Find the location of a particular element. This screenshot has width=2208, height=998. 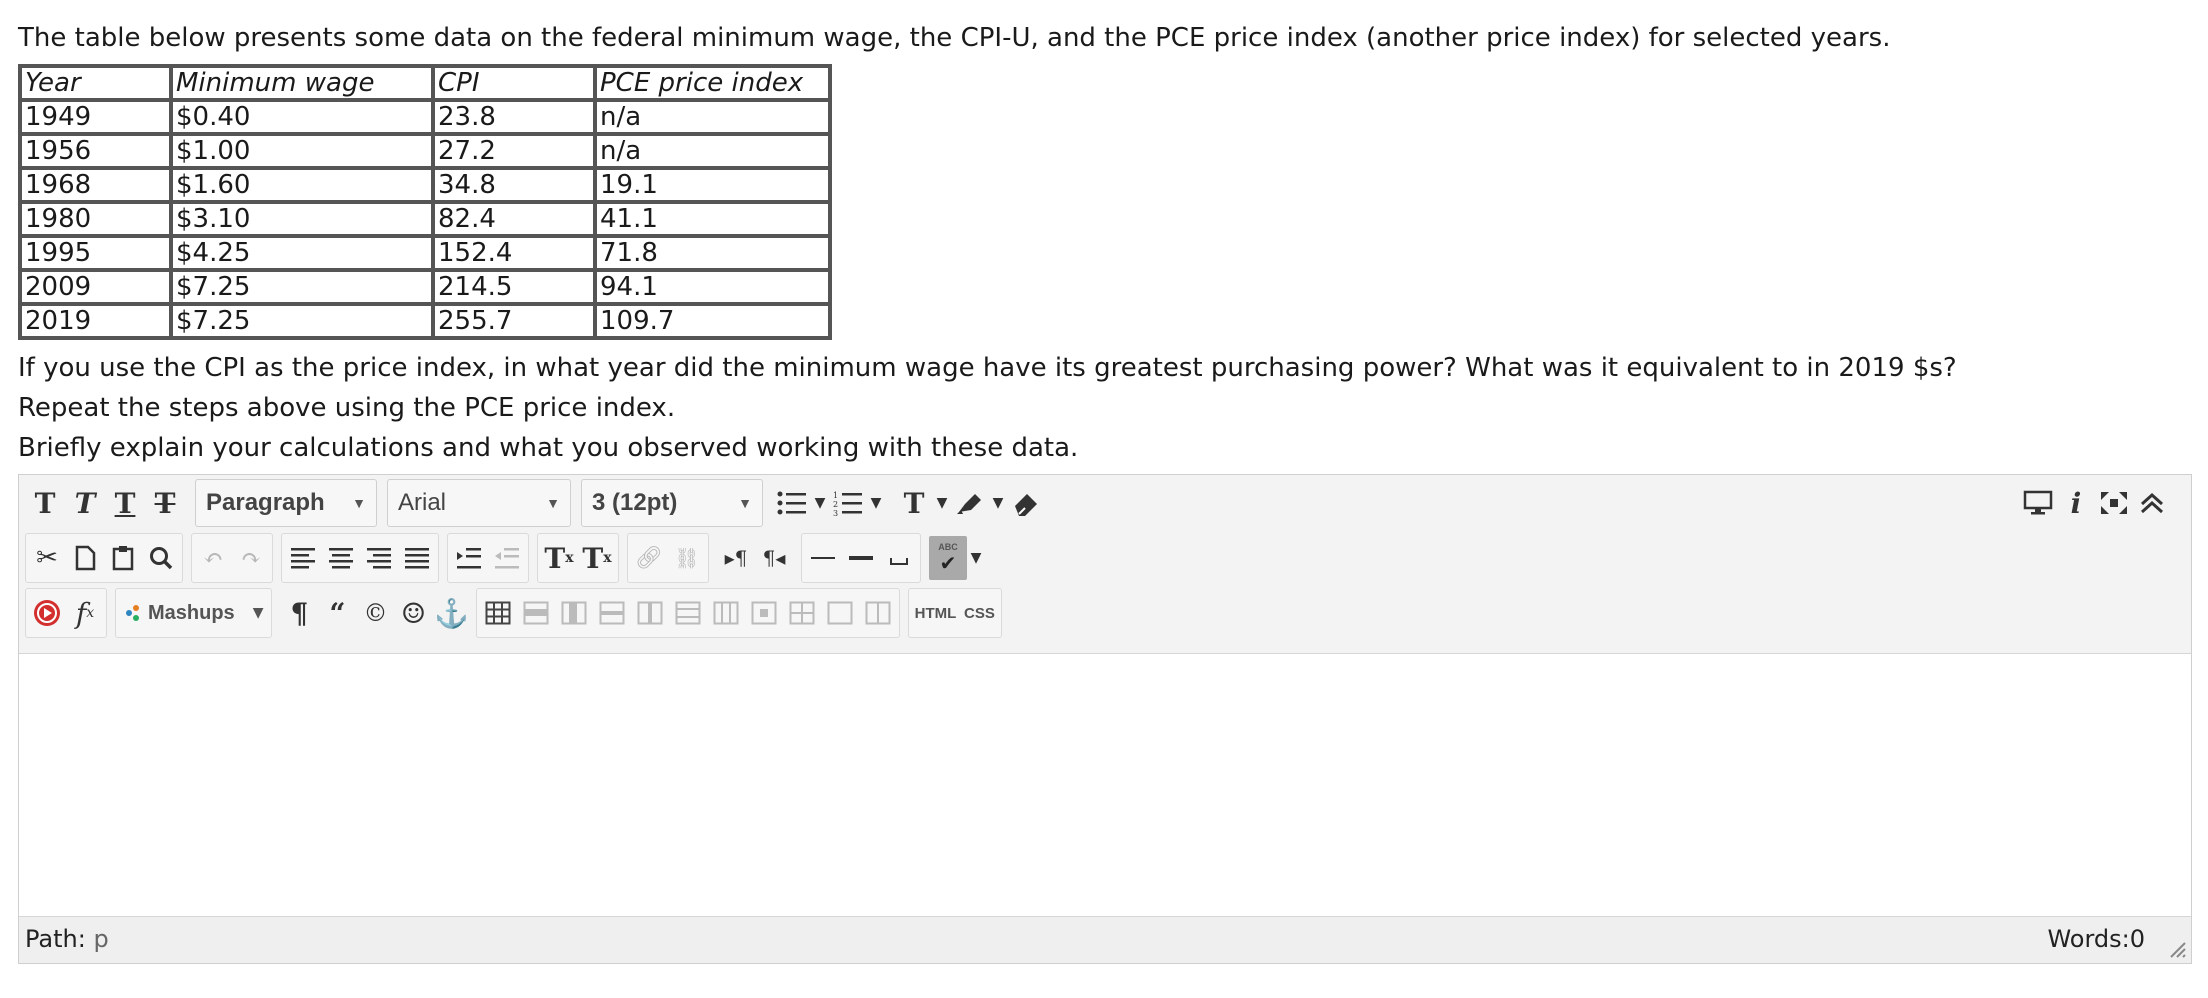

mashups-dropdown: Mashups ▼ is located at coordinates (194, 613).